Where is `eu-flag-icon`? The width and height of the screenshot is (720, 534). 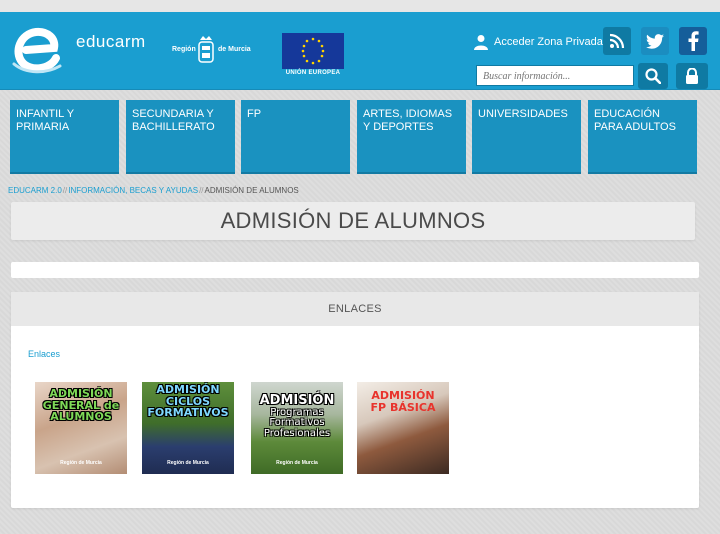 eu-flag-icon is located at coordinates (313, 51).